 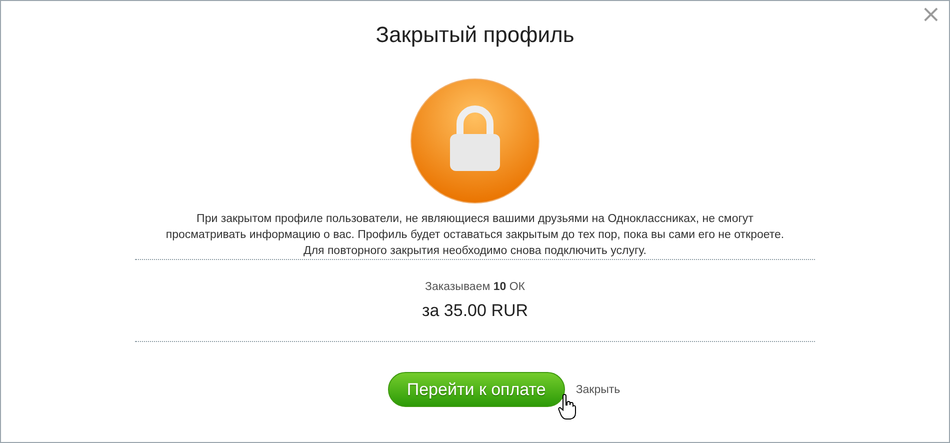 I want to click on hand-pointer-icon, so click(x=567, y=407).